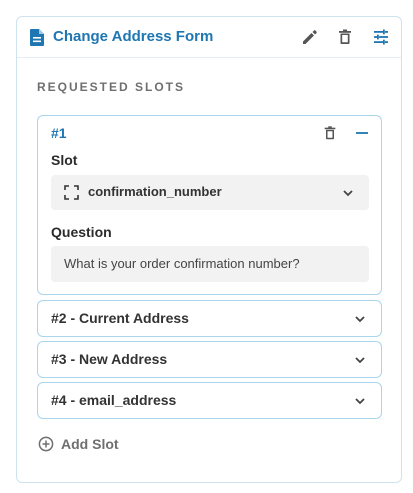  I want to click on question-field: What is your order confirmation number?, so click(210, 264).